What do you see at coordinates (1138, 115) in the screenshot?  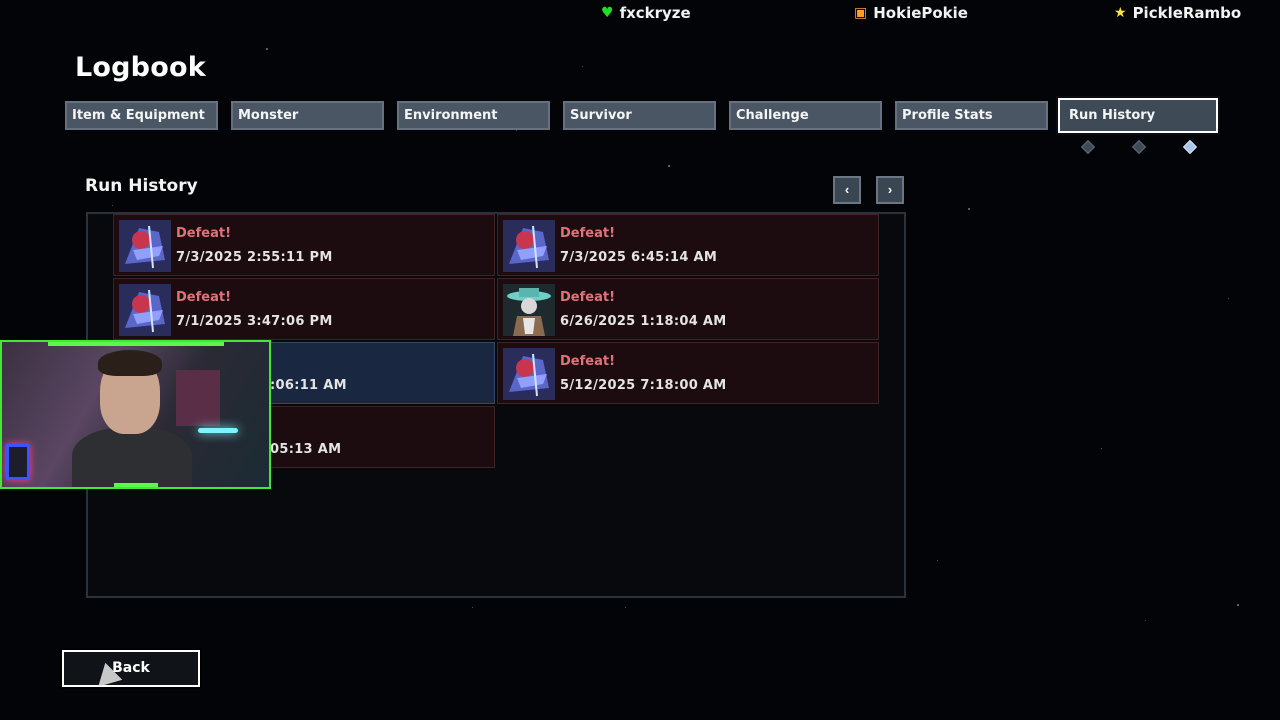 I see `tab-run-history: Run History` at bounding box center [1138, 115].